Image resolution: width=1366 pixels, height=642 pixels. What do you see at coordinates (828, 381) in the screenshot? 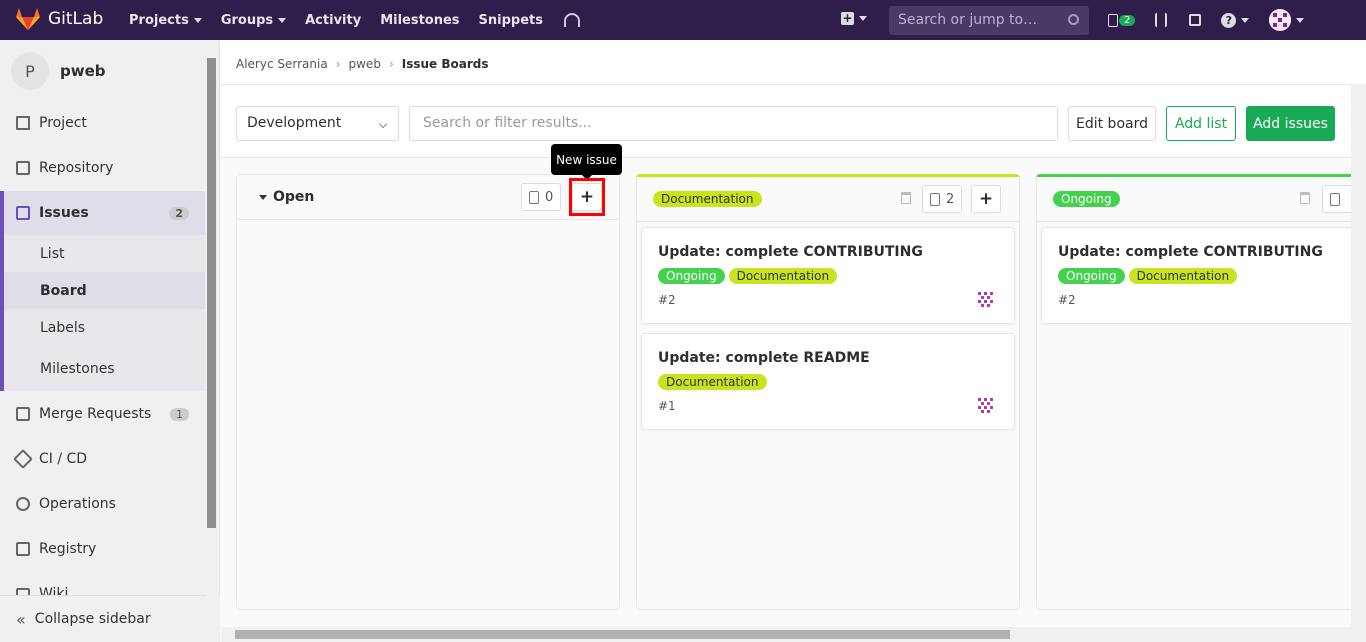
I see `issue-card: Update: complete README Documentation #1` at bounding box center [828, 381].